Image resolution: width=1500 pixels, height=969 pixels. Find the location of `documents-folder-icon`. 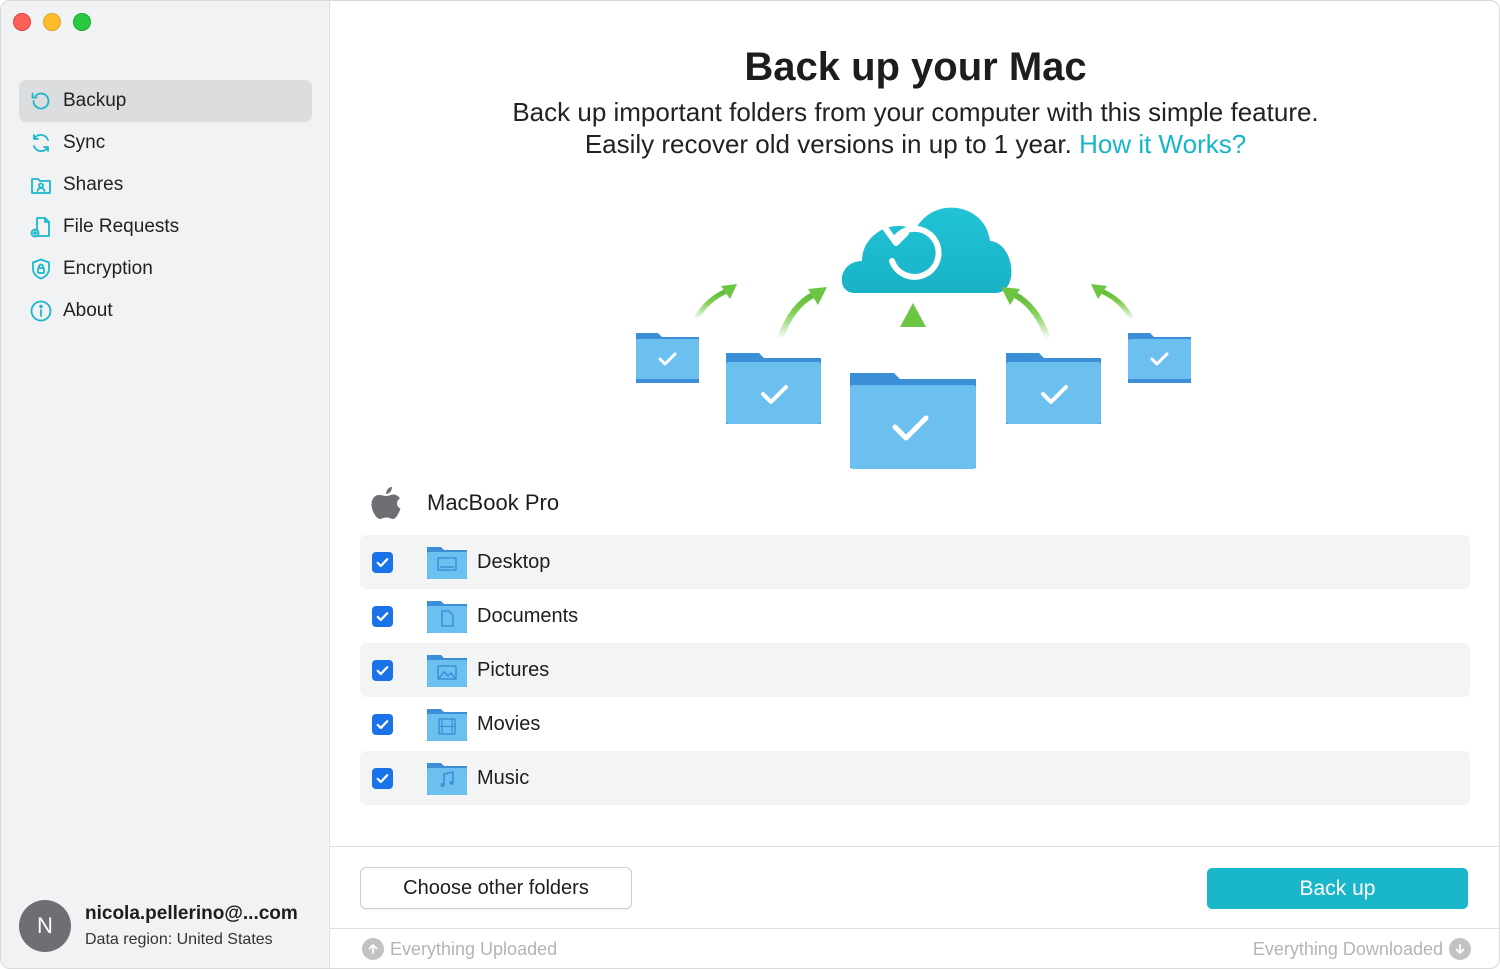

documents-folder-icon is located at coordinates (447, 617).